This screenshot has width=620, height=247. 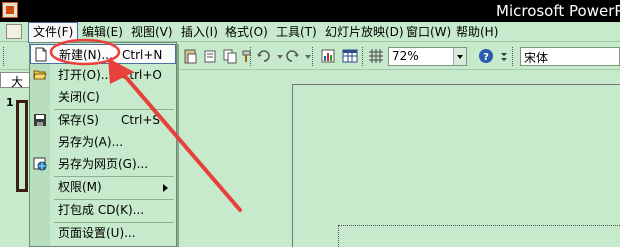 What do you see at coordinates (10, 102) in the screenshot?
I see `slide-number: 1` at bounding box center [10, 102].